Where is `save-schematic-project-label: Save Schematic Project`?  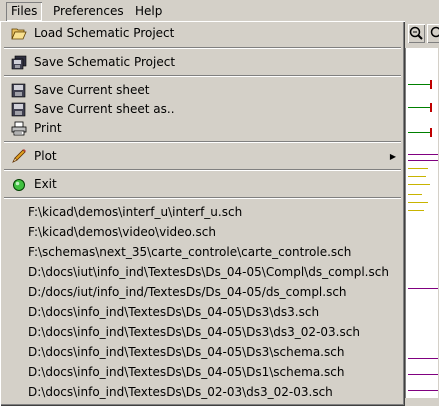
save-schematic-project-label: Save Schematic Project is located at coordinates (105, 62).